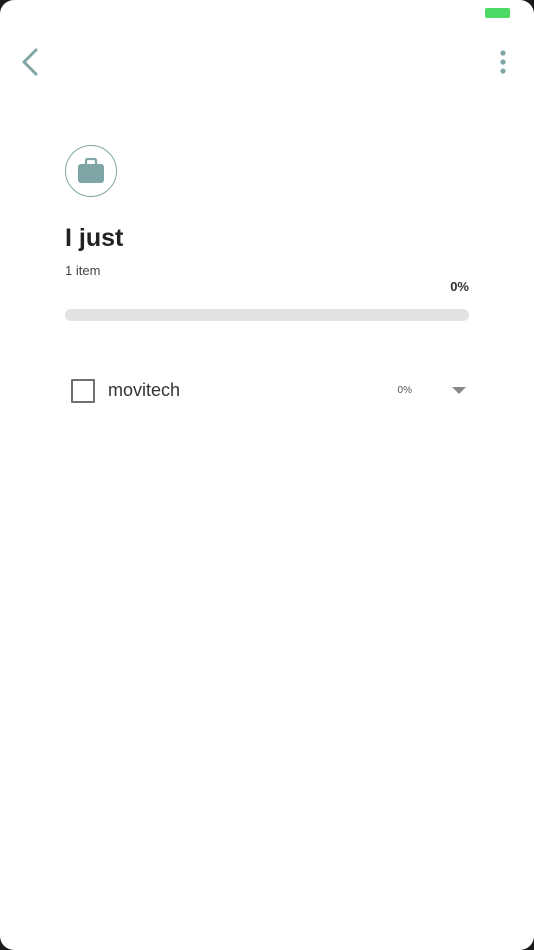  I want to click on item-checkbox, so click(83, 391).